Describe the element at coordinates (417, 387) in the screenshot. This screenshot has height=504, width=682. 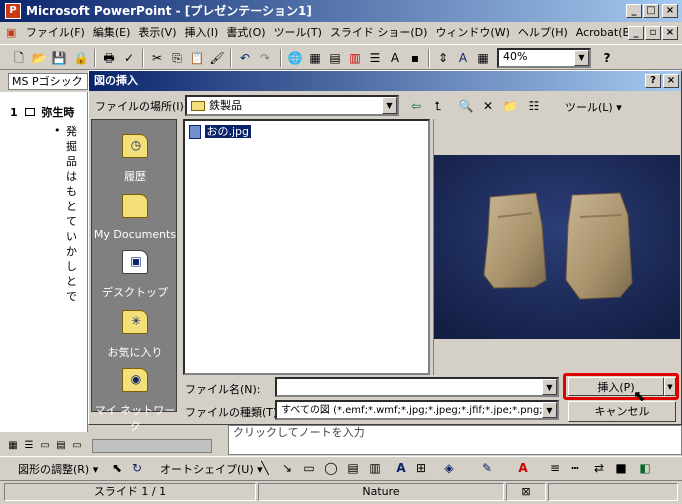
I see `filename-input: ▼` at that location.